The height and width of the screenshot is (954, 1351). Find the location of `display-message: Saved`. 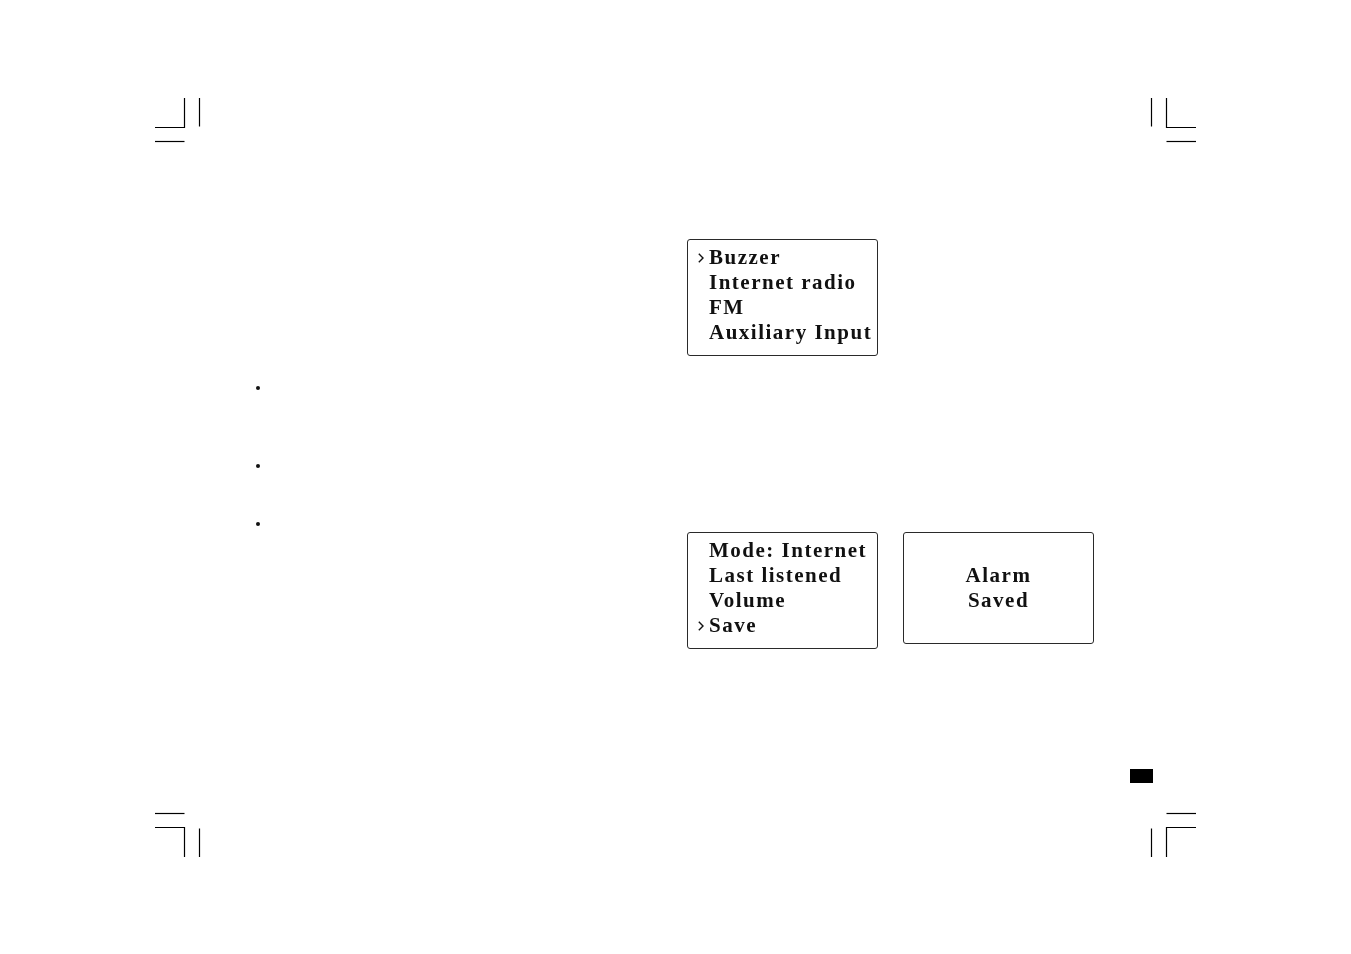

display-message: Saved is located at coordinates (998, 600).